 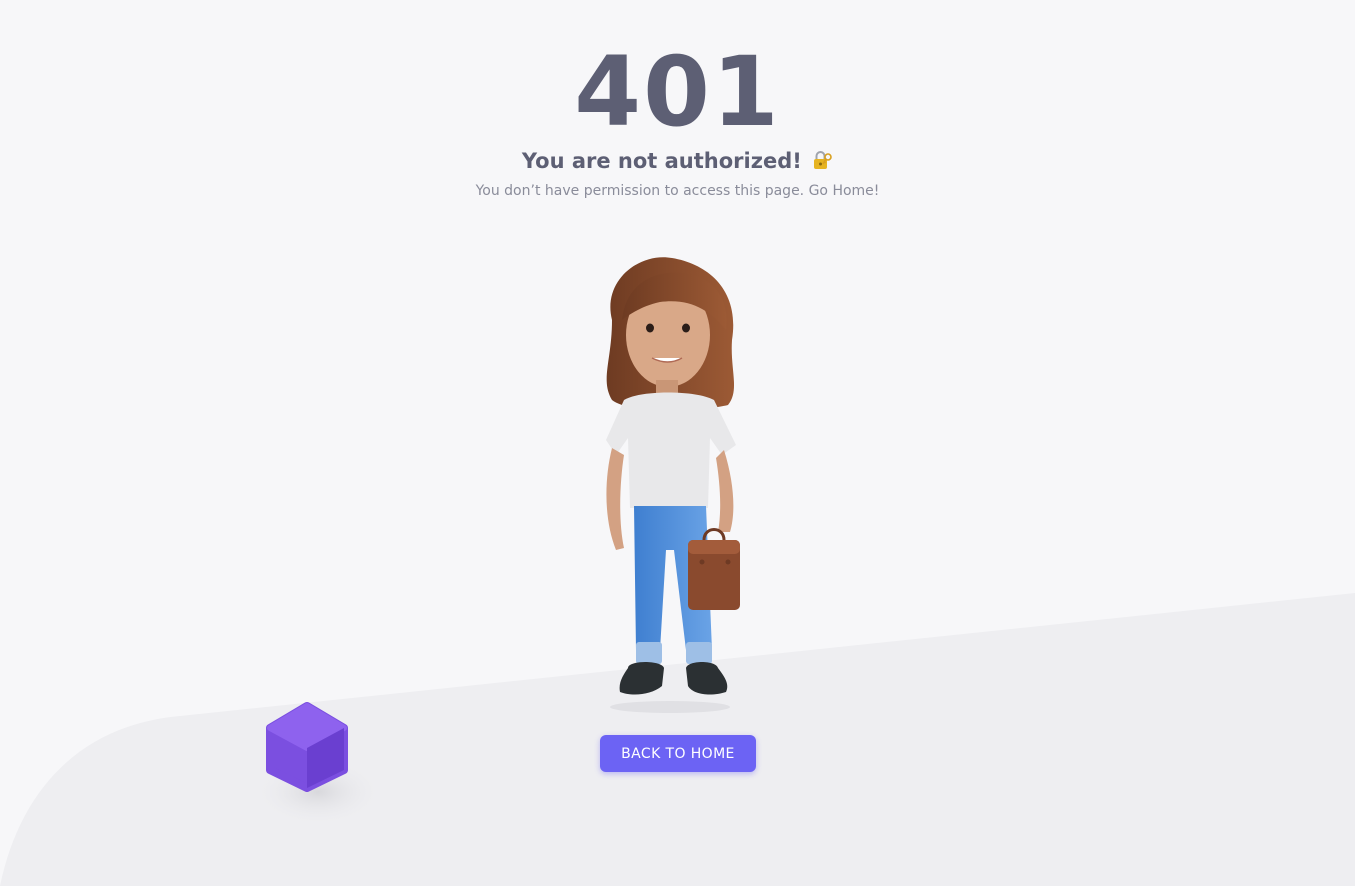 I want to click on error-code: 401, so click(x=677, y=92).